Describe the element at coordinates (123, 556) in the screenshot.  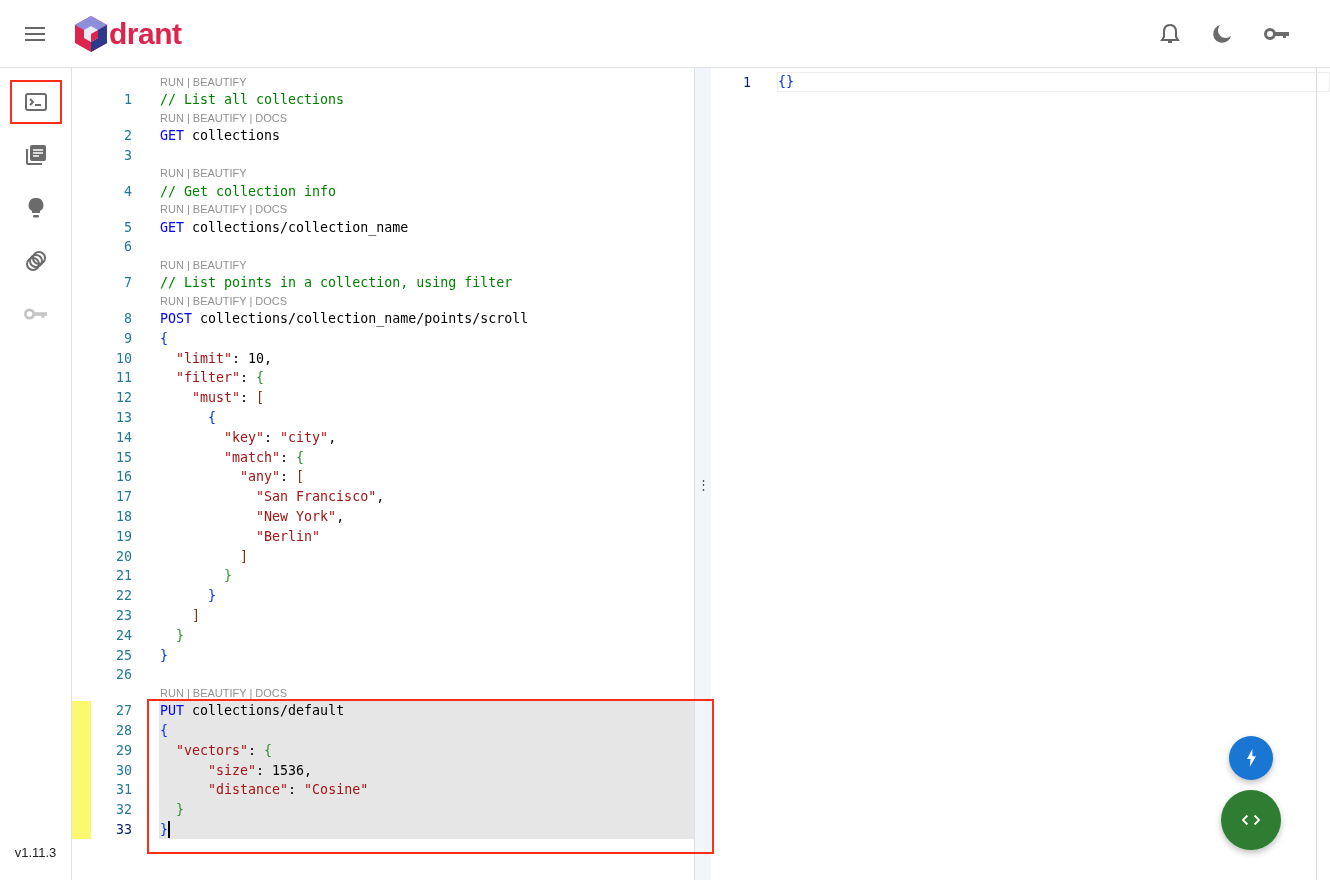
I see `line-number: 20` at that location.